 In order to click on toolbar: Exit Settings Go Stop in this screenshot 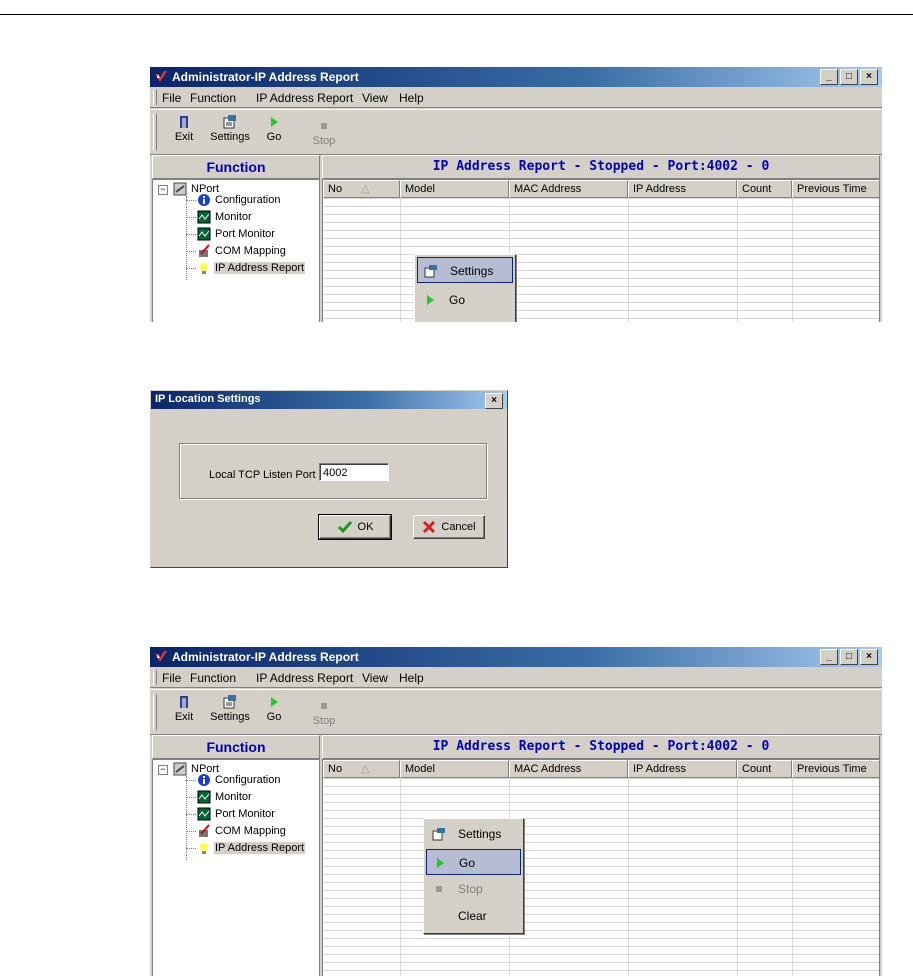, I will do `click(516, 712)`.